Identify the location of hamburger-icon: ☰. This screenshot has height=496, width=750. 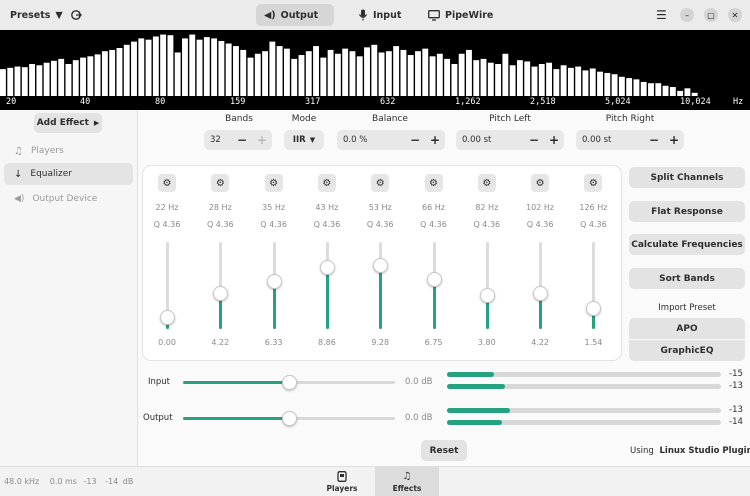
(661, 15).